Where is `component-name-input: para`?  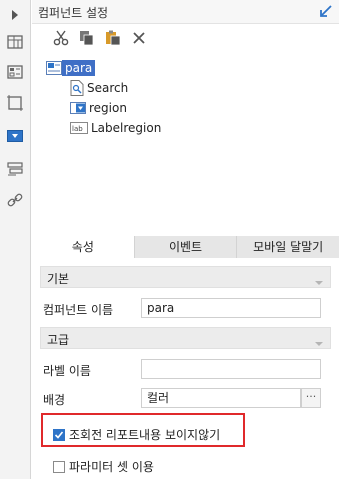
component-name-input: para is located at coordinates (231, 308).